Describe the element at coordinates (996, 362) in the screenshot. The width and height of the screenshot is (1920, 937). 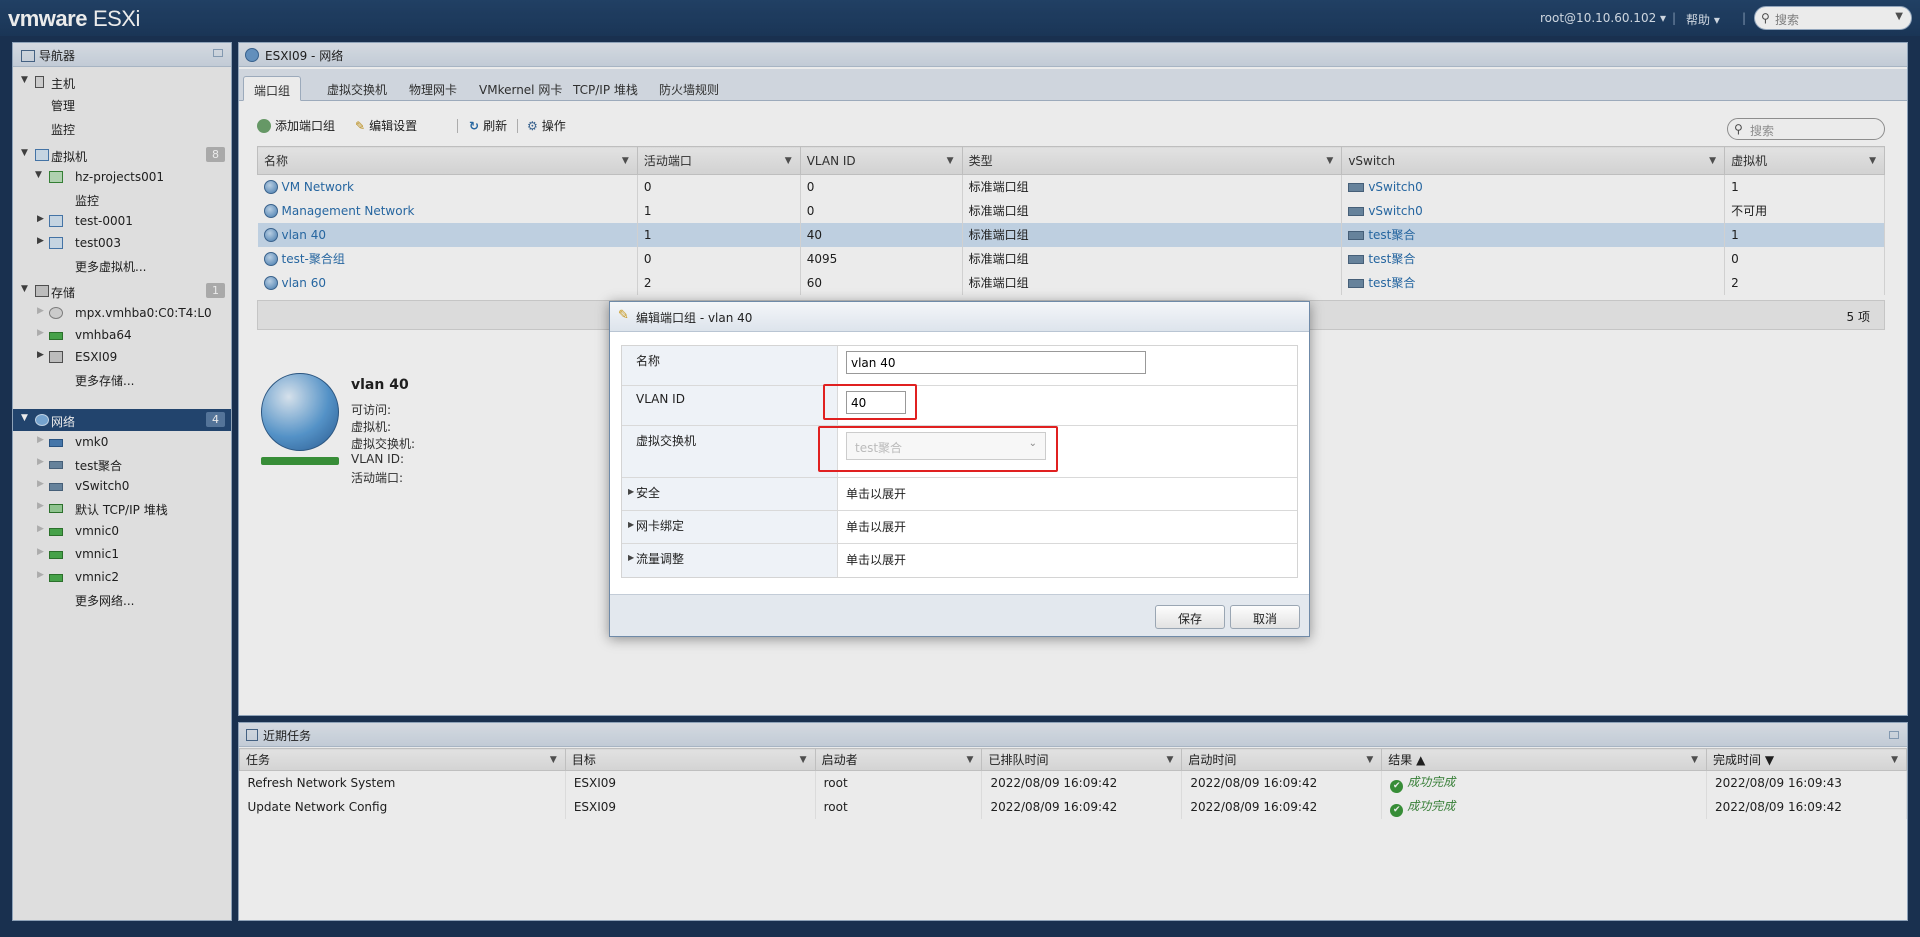
I see `name-input` at that location.